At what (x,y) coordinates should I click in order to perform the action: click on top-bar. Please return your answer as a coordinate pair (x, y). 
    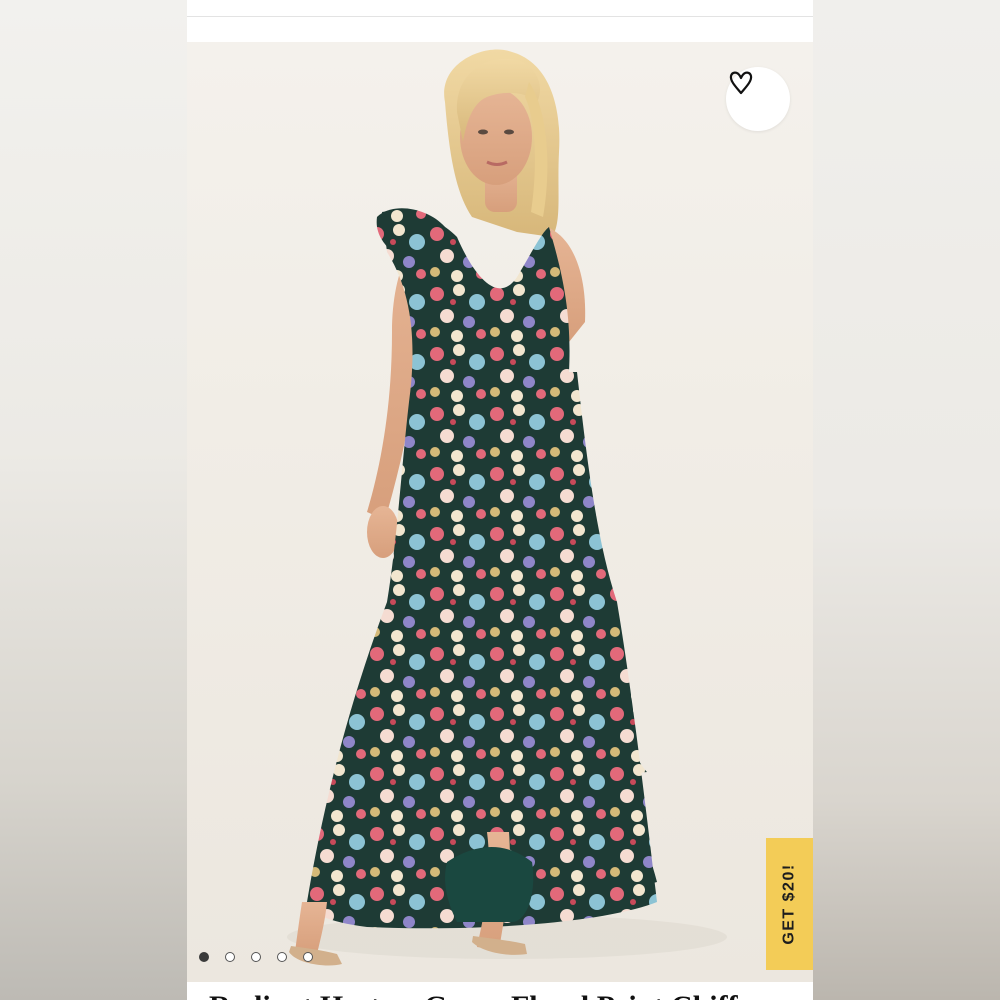
    Looking at the image, I should click on (500, 8).